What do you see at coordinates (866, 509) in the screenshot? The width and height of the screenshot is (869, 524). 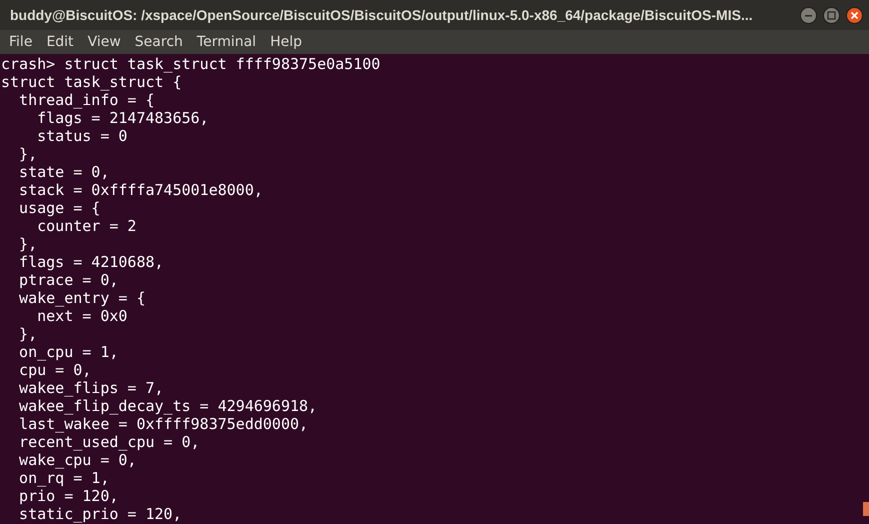 I see `scrollbar-marker` at bounding box center [866, 509].